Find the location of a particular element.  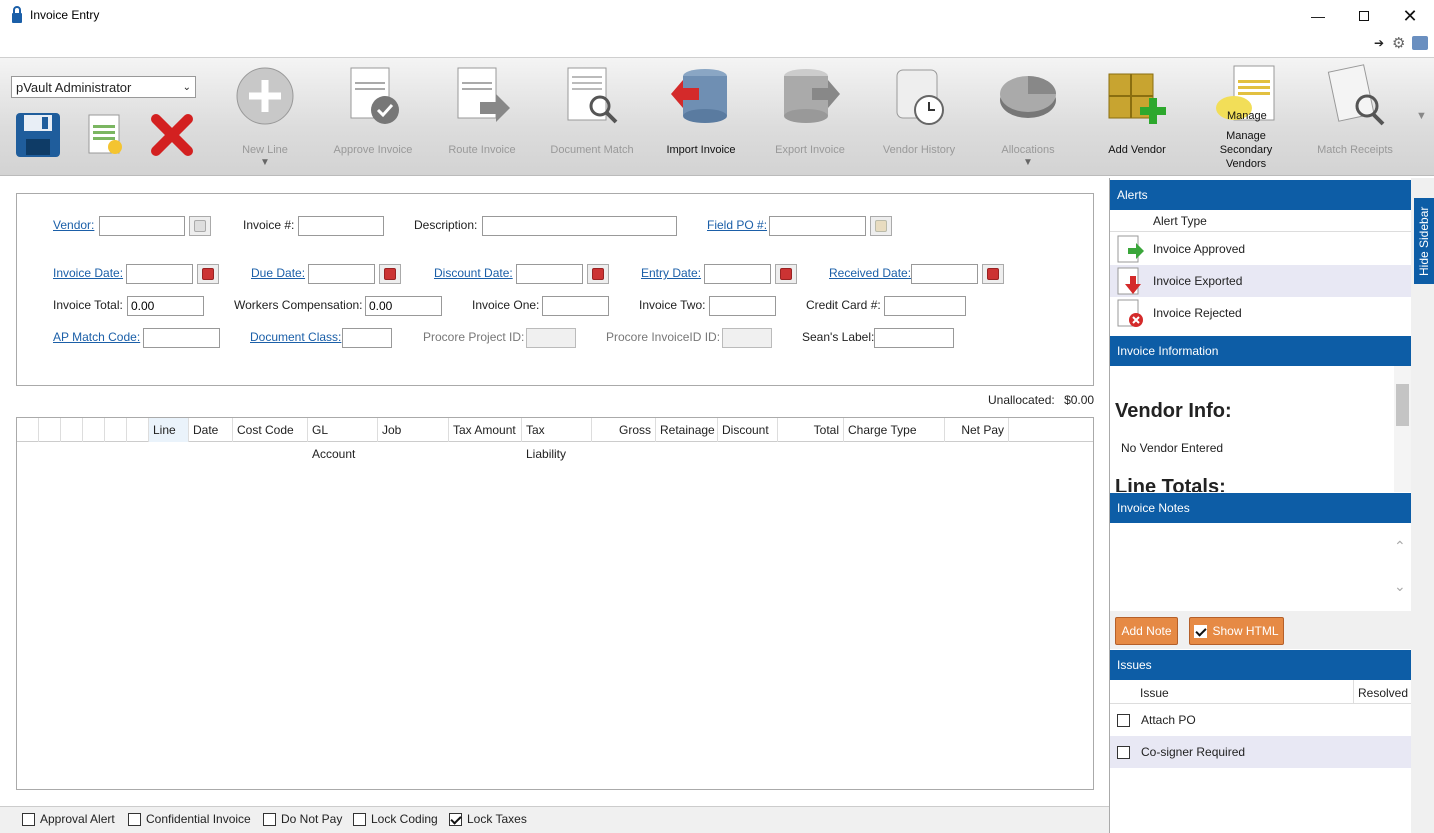

received-date-link: Received Date: is located at coordinates (870, 273).